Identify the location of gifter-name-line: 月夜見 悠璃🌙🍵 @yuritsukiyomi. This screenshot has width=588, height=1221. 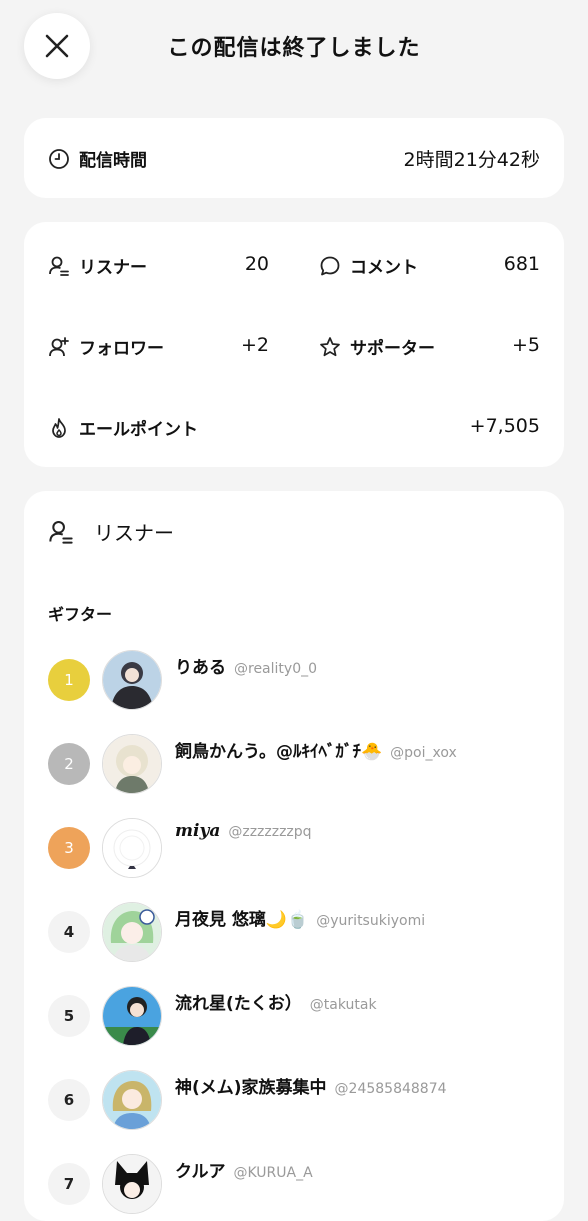
(300, 917).